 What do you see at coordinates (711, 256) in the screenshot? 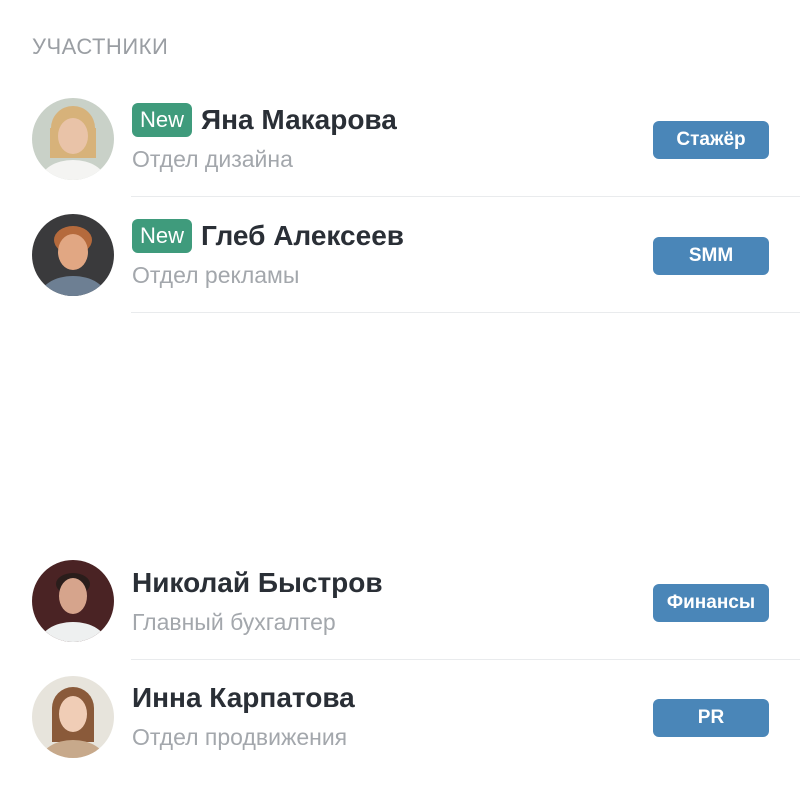
I see `role-tag-button: SMM` at bounding box center [711, 256].